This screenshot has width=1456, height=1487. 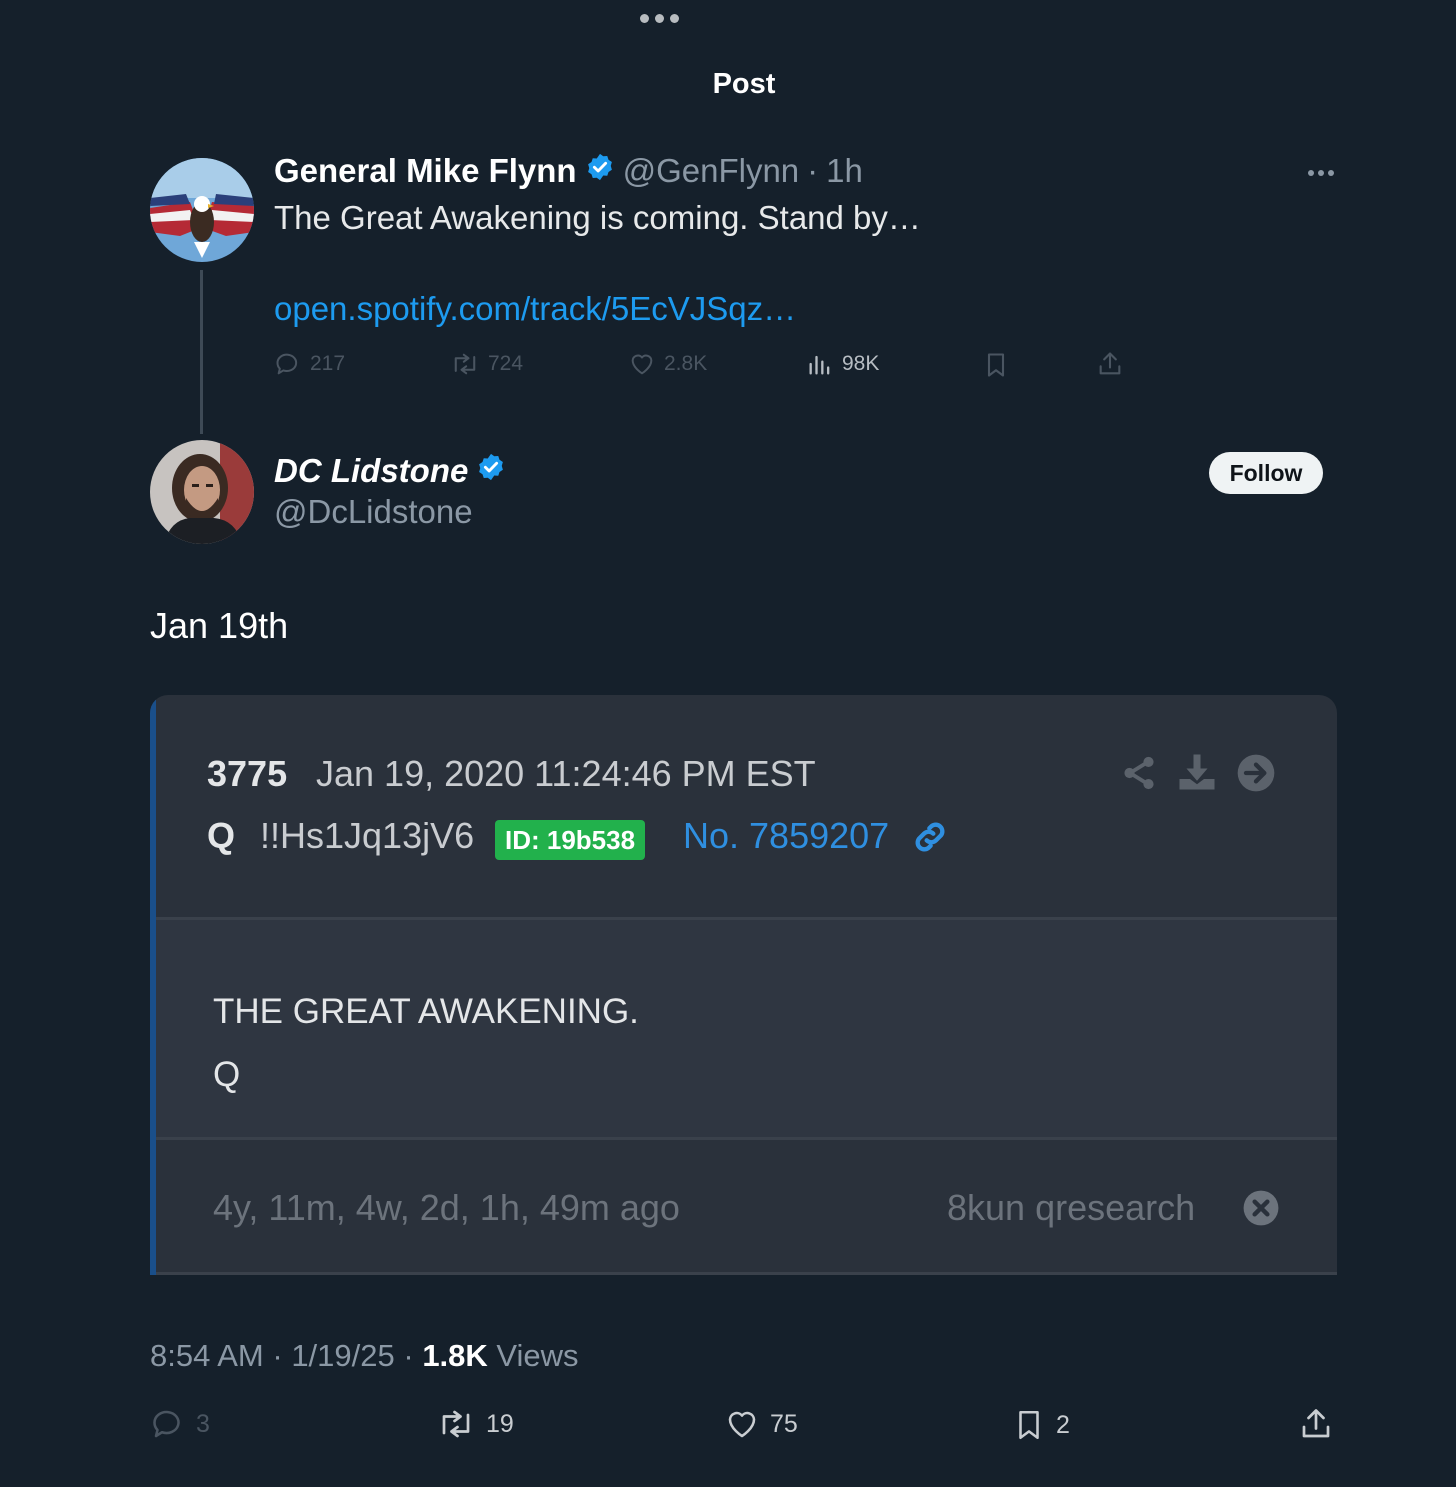 I want to click on card-divider, so click(x=746, y=1138).